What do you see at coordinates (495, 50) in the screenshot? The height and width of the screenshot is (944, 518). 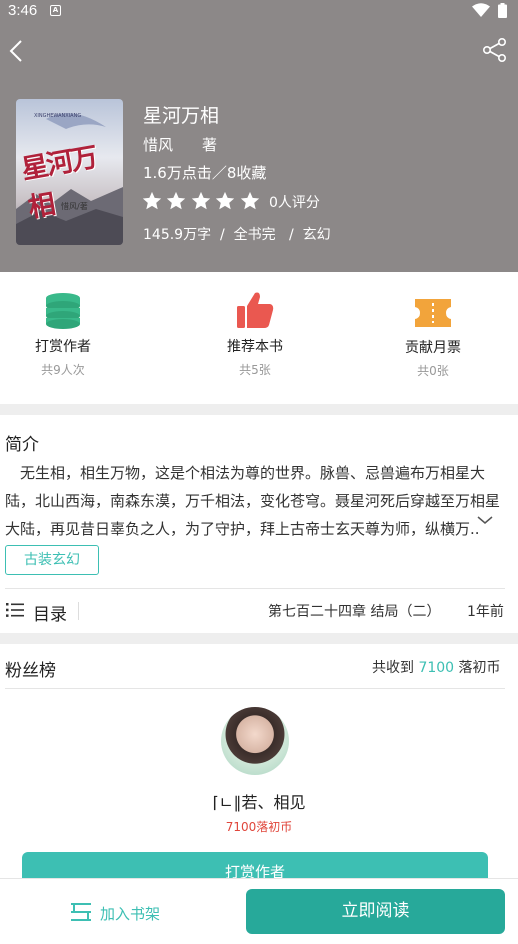 I see `share-icon` at bounding box center [495, 50].